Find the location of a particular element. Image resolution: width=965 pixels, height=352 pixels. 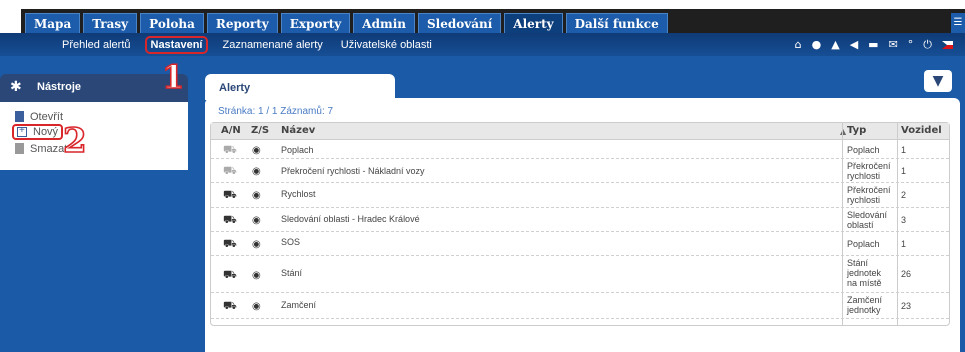

row-name: Překročení rychlosti - Nákladní vozy is located at coordinates (353, 171).